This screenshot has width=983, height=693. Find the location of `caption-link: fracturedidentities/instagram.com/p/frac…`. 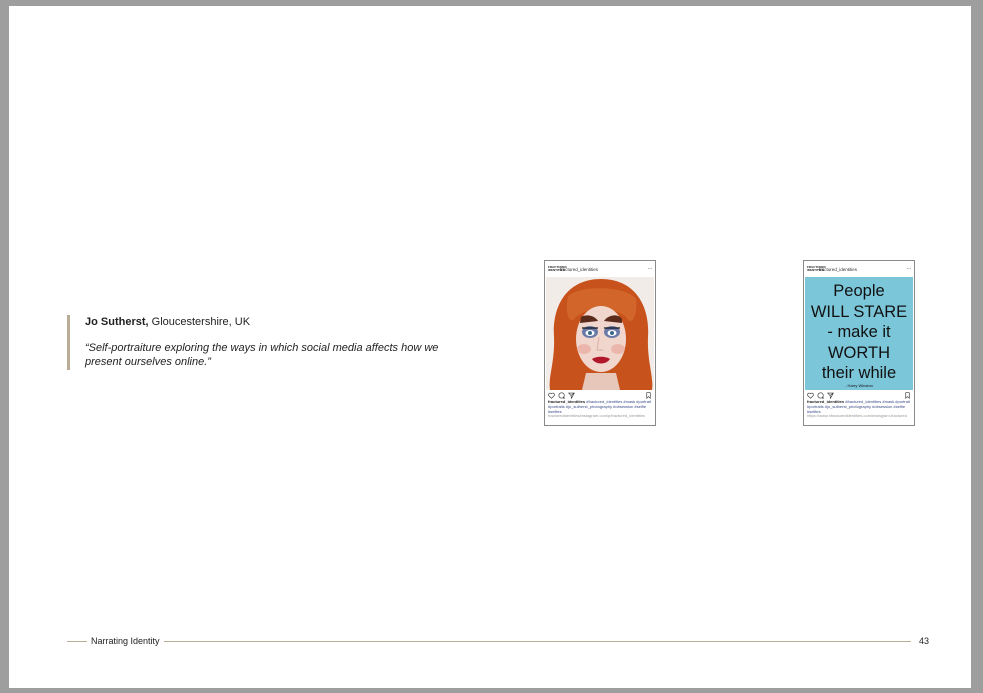

caption-link: fracturedidentities/instagram.com/p/frac… is located at coordinates (597, 416).